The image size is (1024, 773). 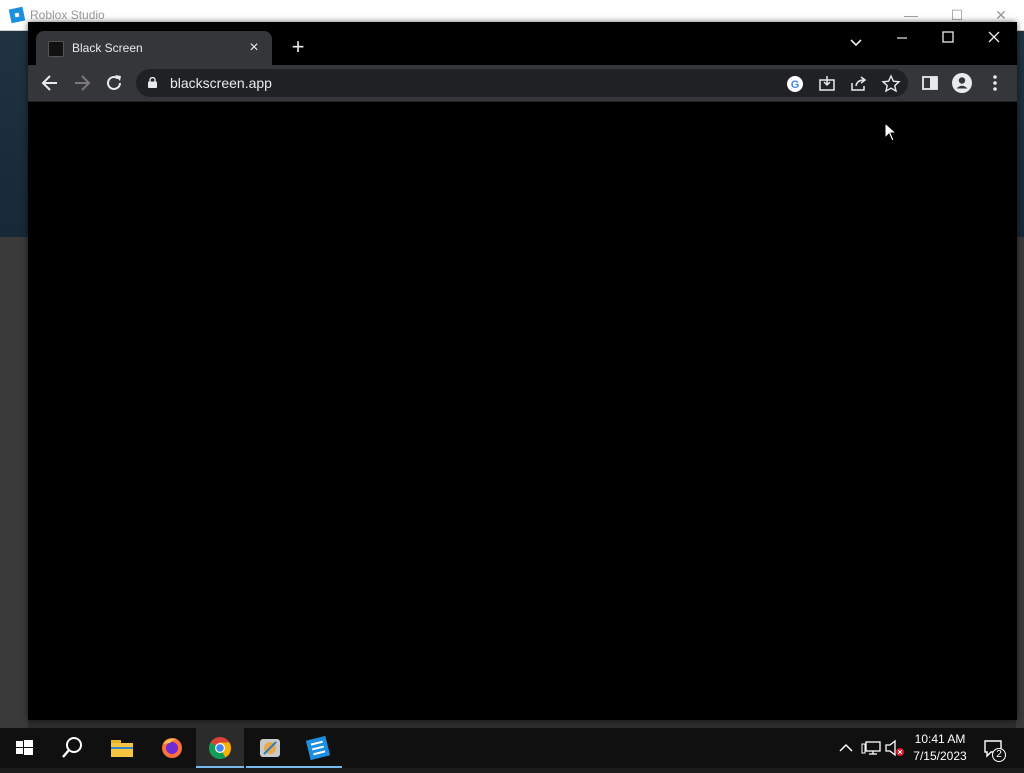 I want to click on forward-icon, so click(x=83, y=83).